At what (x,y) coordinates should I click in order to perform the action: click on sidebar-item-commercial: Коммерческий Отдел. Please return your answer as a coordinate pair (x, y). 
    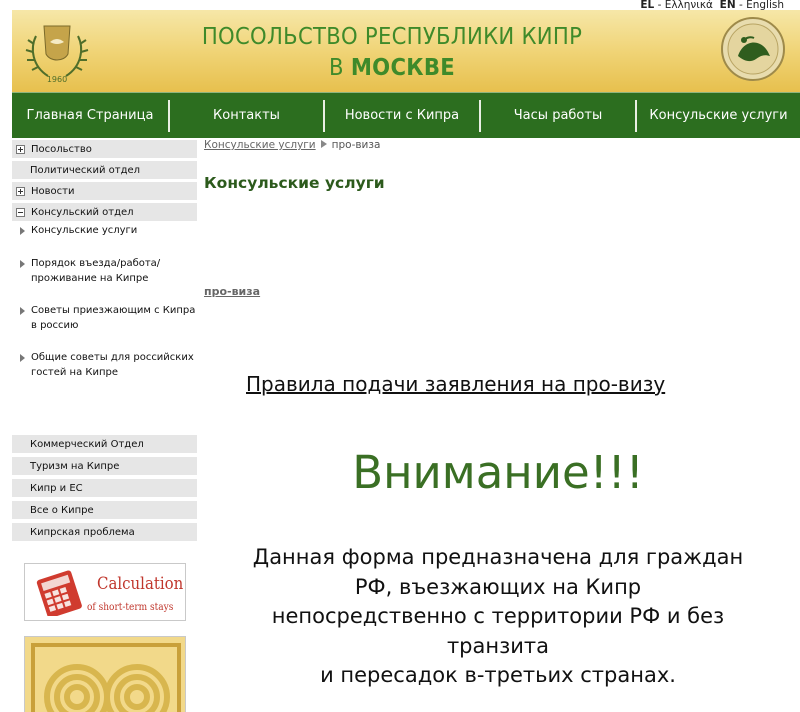
    Looking at the image, I should click on (104, 445).